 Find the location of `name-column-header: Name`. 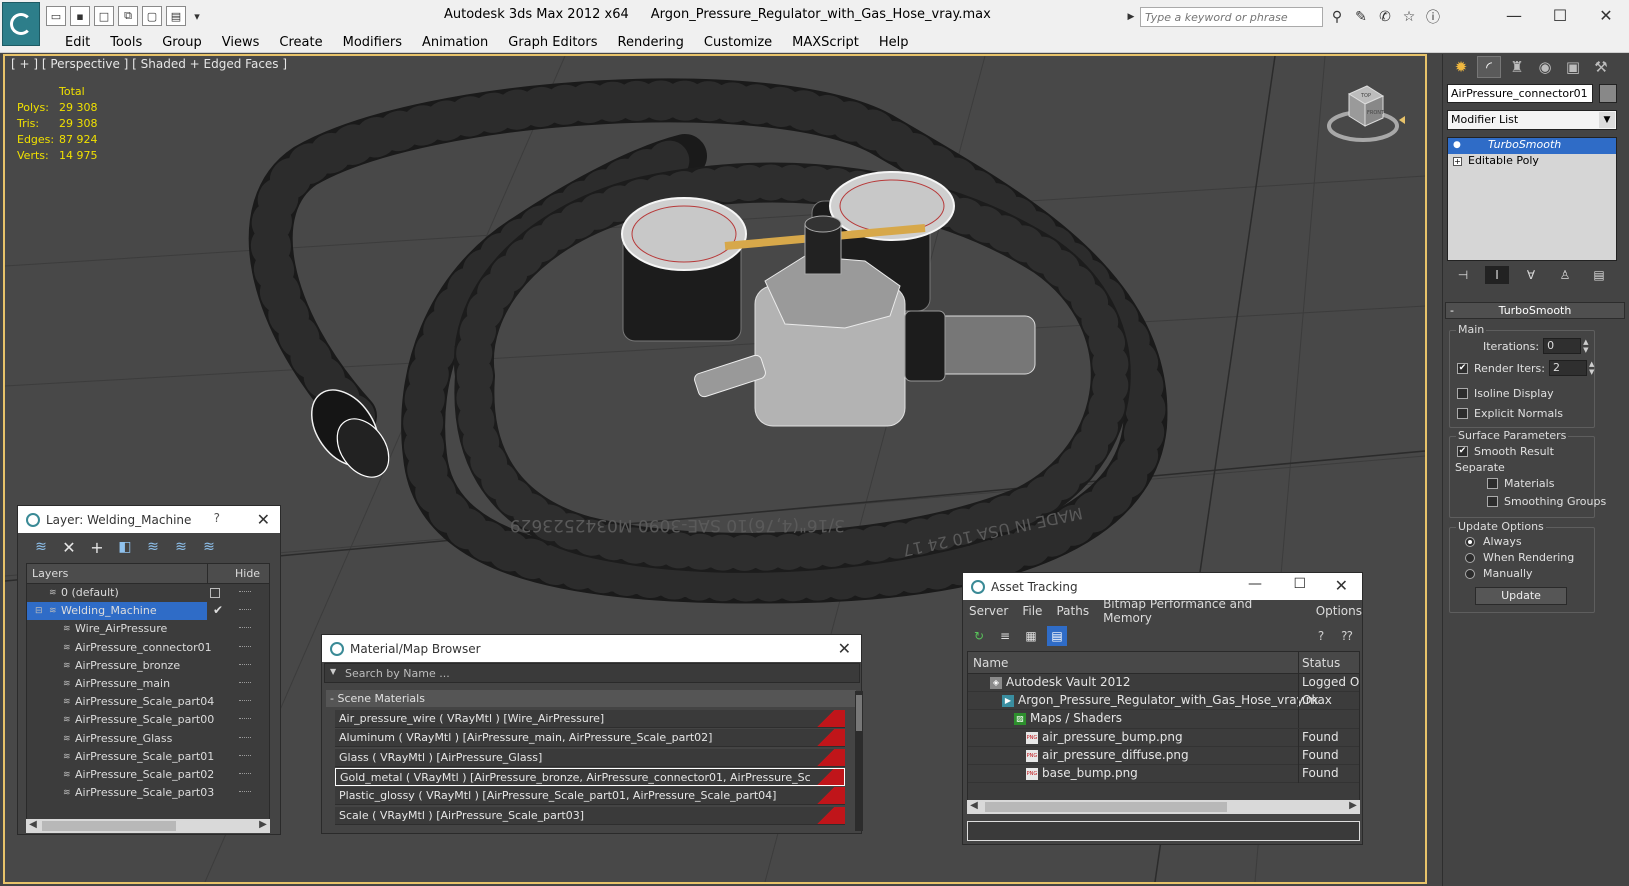

name-column-header: Name is located at coordinates (990, 663).